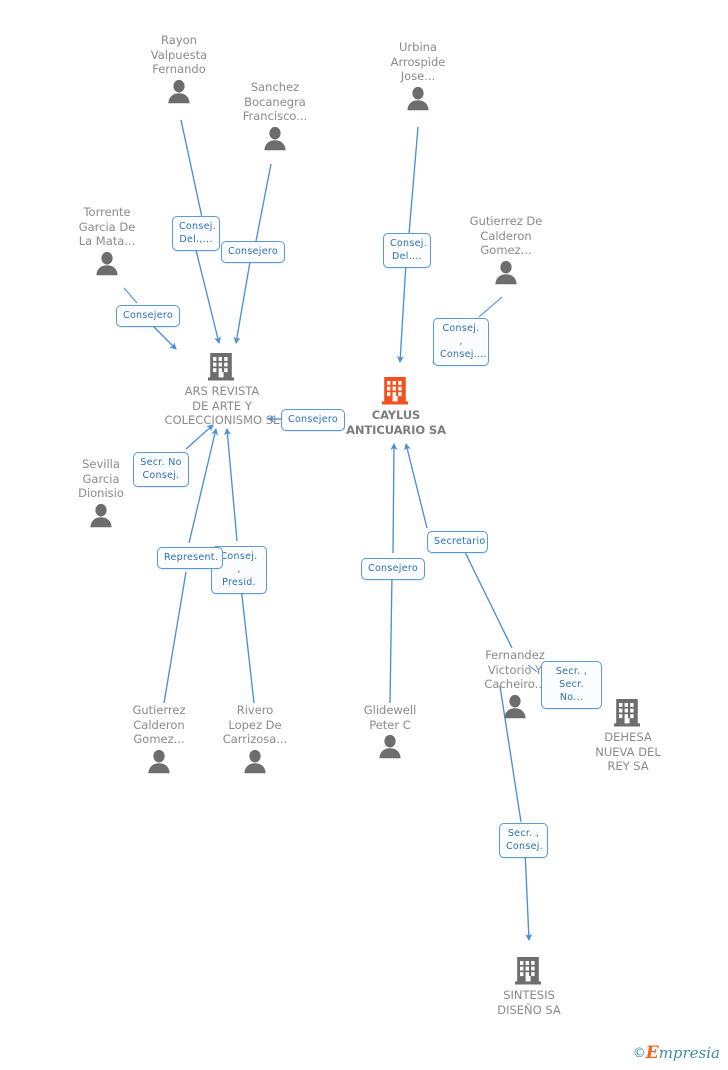  I want to click on node-label: Glidewell Peter C, so click(390, 717).